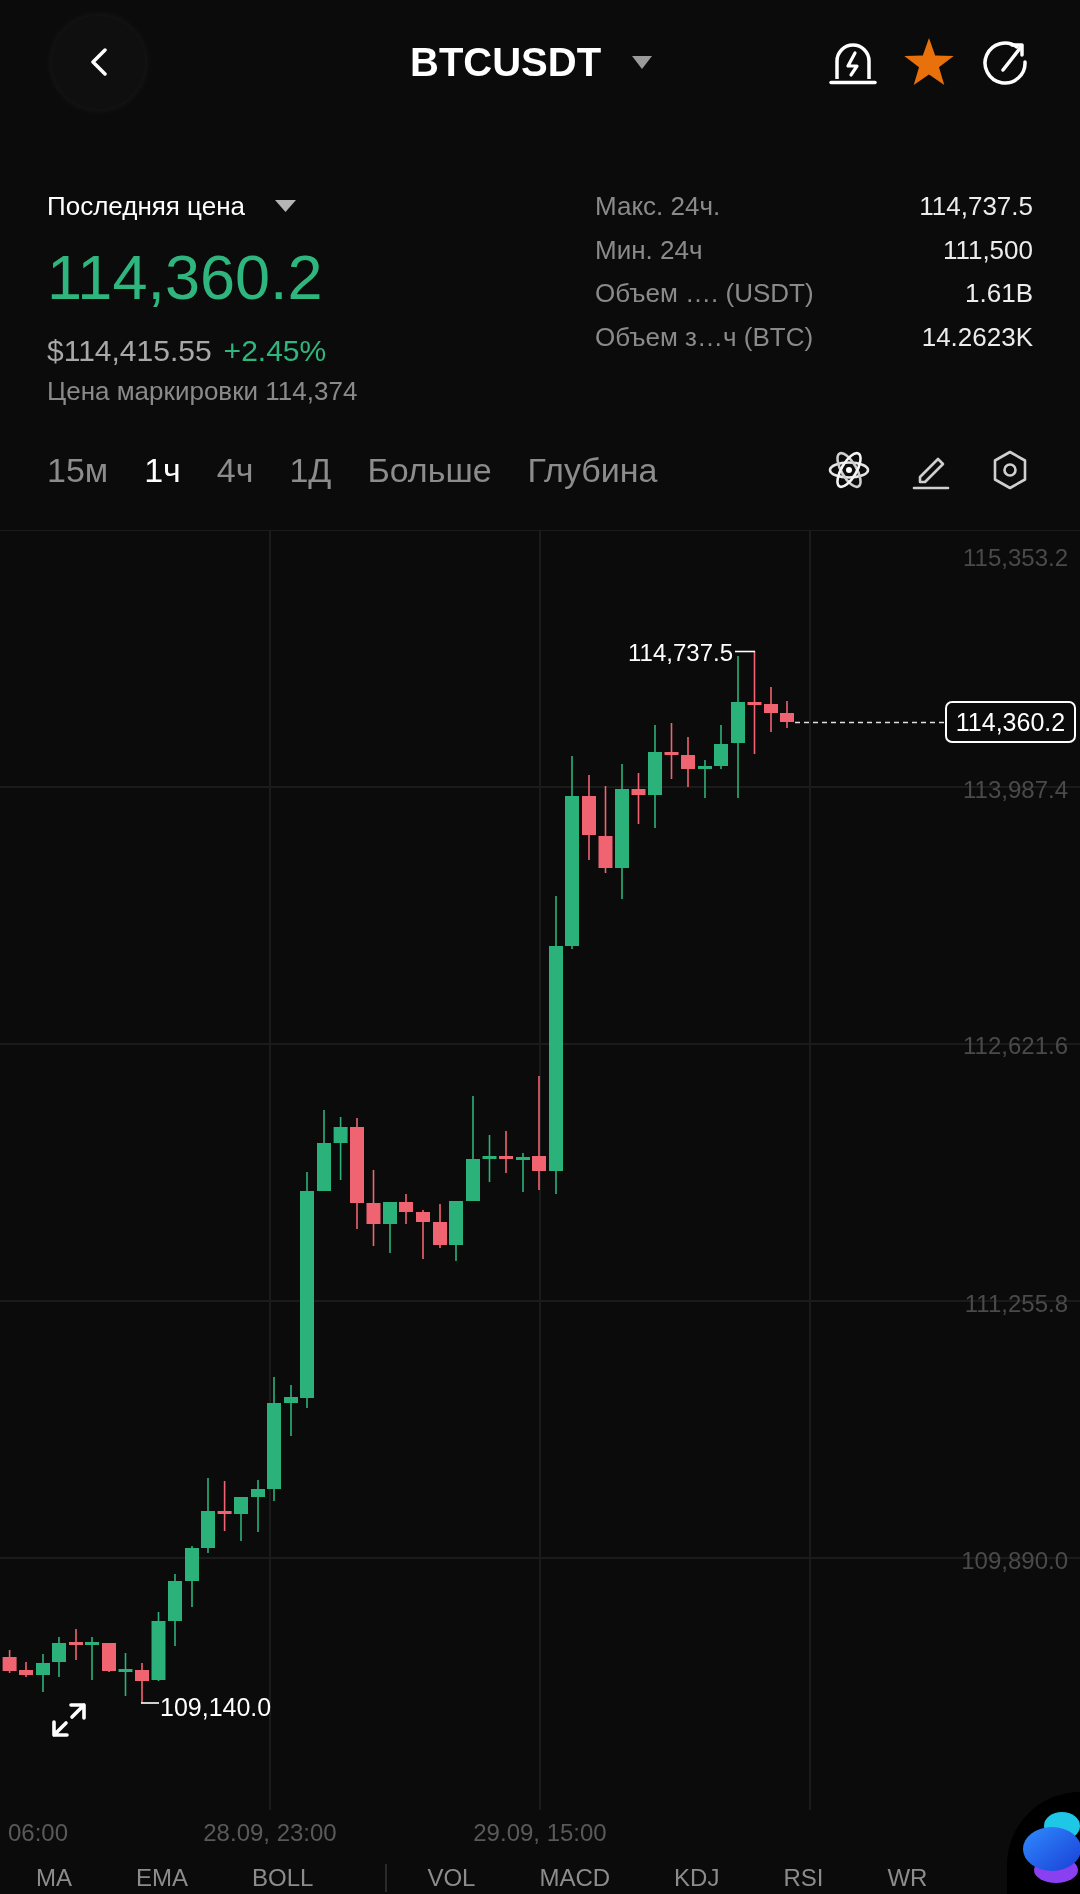 This screenshot has width=1080, height=1894. I want to click on indicator-tab: WR, so click(907, 1878).